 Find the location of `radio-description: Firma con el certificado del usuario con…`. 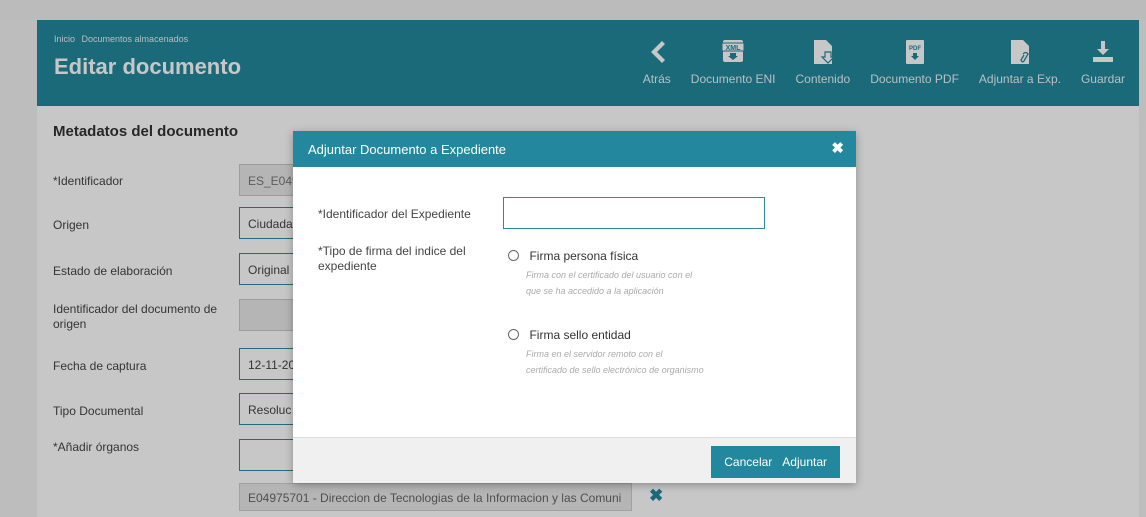

radio-description: Firma con el certificado del usuario con… is located at coordinates (609, 283).